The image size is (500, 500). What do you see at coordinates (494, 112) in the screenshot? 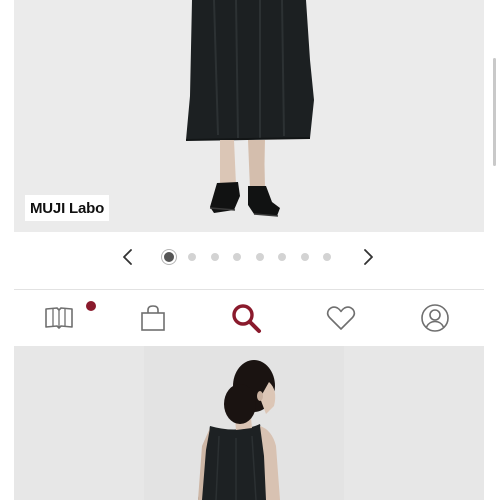
I see `scrollbar` at bounding box center [494, 112].